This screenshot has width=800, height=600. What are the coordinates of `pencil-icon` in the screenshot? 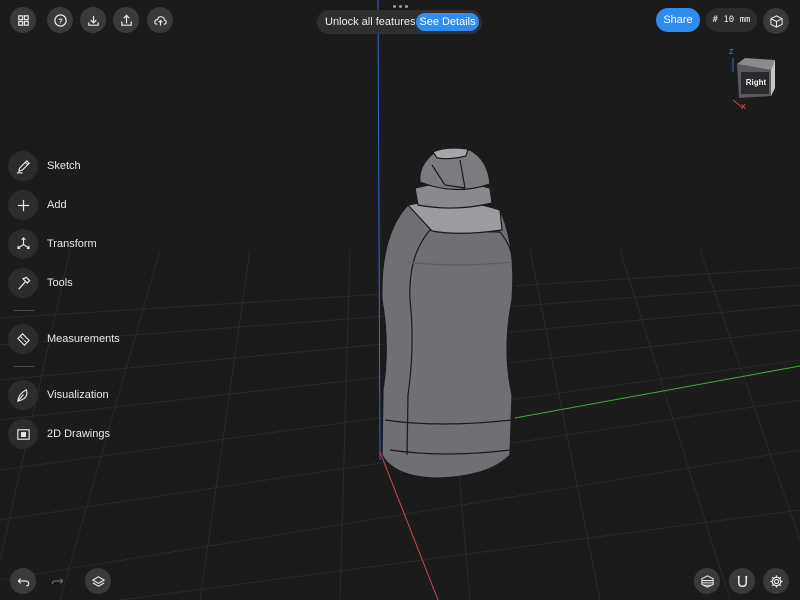 It's located at (23, 166).